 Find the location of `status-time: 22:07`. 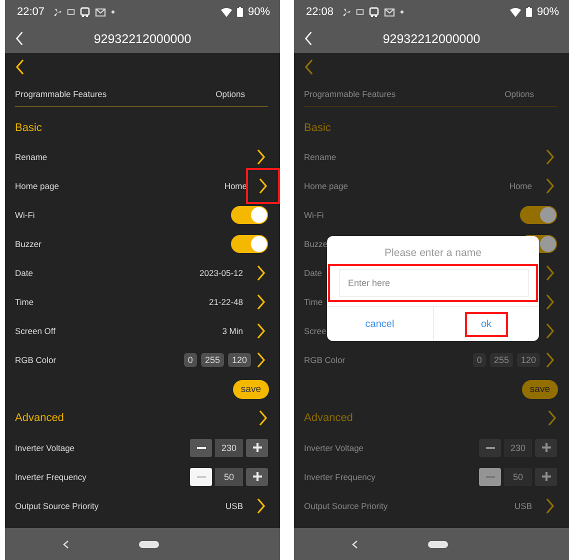

status-time: 22:07 is located at coordinates (31, 12).